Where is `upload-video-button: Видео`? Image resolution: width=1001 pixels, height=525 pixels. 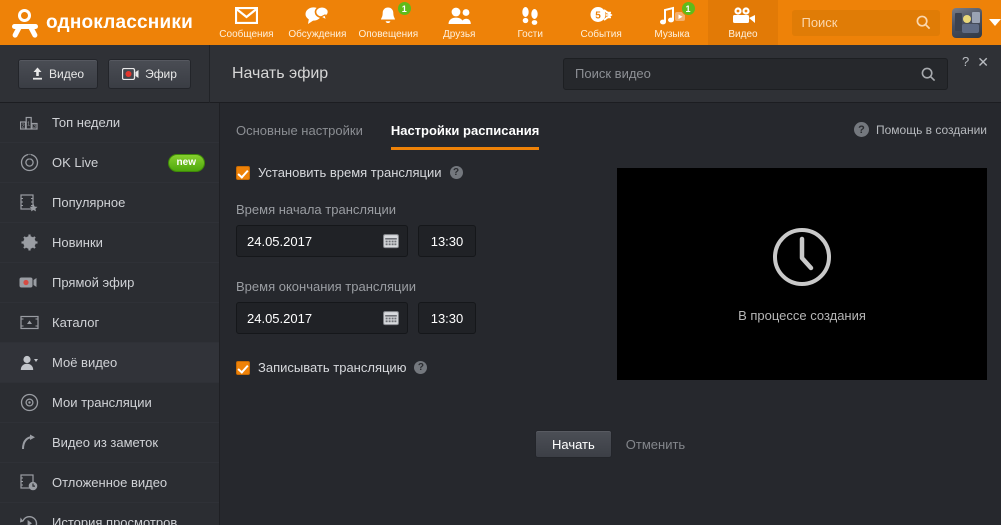
upload-video-button: Видео is located at coordinates (58, 73).